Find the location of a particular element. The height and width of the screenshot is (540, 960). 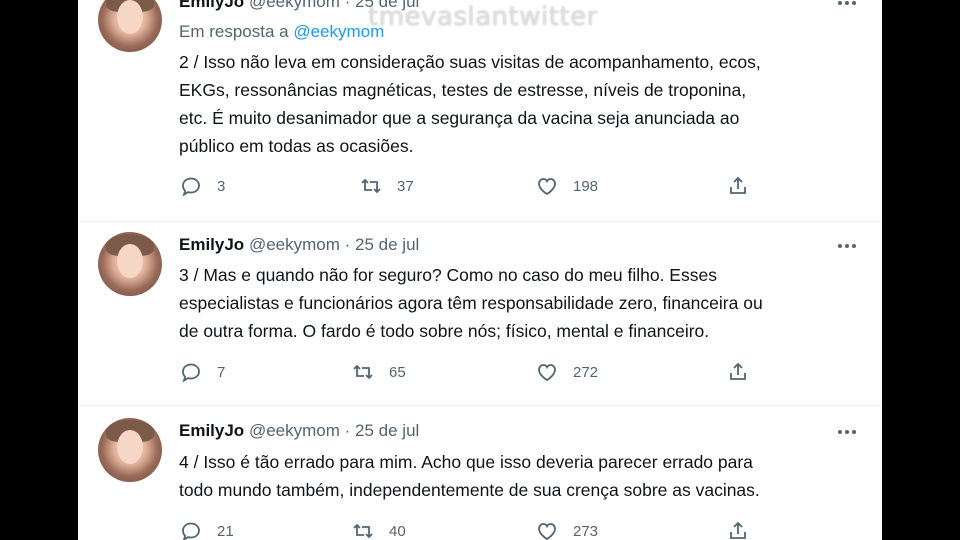

like-count: 273 is located at coordinates (586, 531).